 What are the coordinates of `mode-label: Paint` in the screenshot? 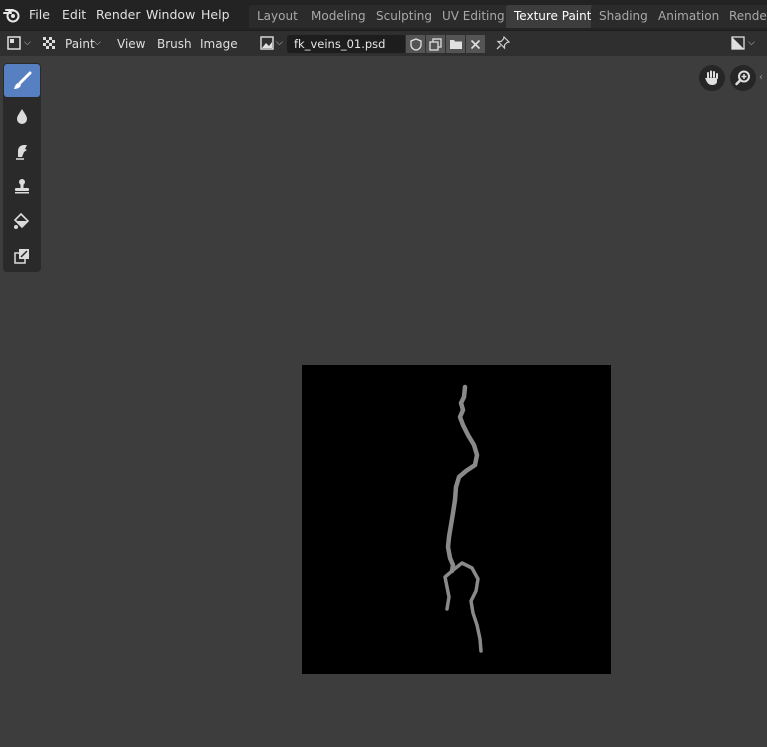 It's located at (80, 44).